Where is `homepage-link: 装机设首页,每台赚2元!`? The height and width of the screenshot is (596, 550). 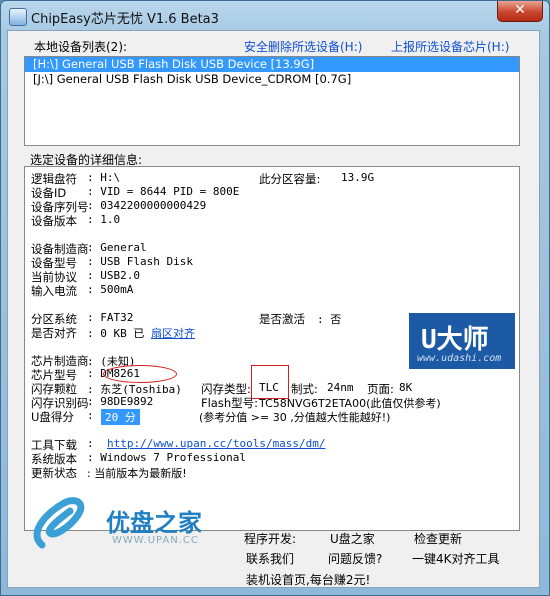 homepage-link: 装机设首页,每台赚2元! is located at coordinates (308, 579).